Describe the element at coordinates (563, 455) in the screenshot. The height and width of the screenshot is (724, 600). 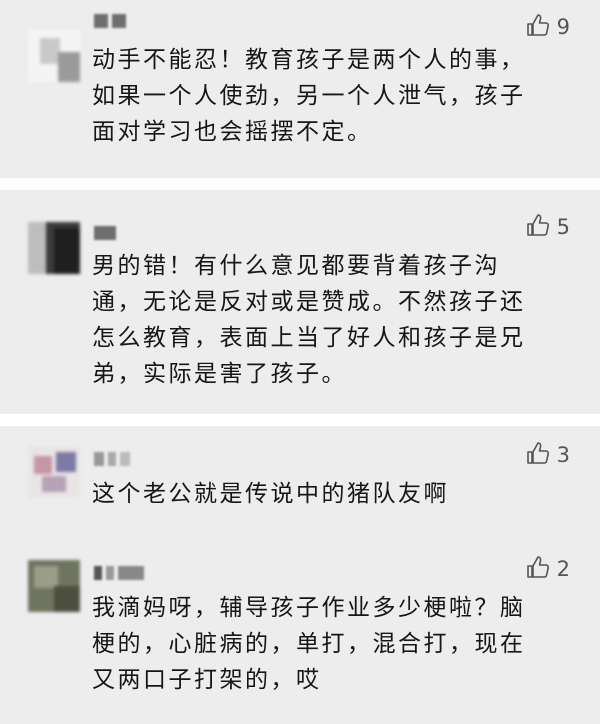
I see `like-count: 3` at that location.